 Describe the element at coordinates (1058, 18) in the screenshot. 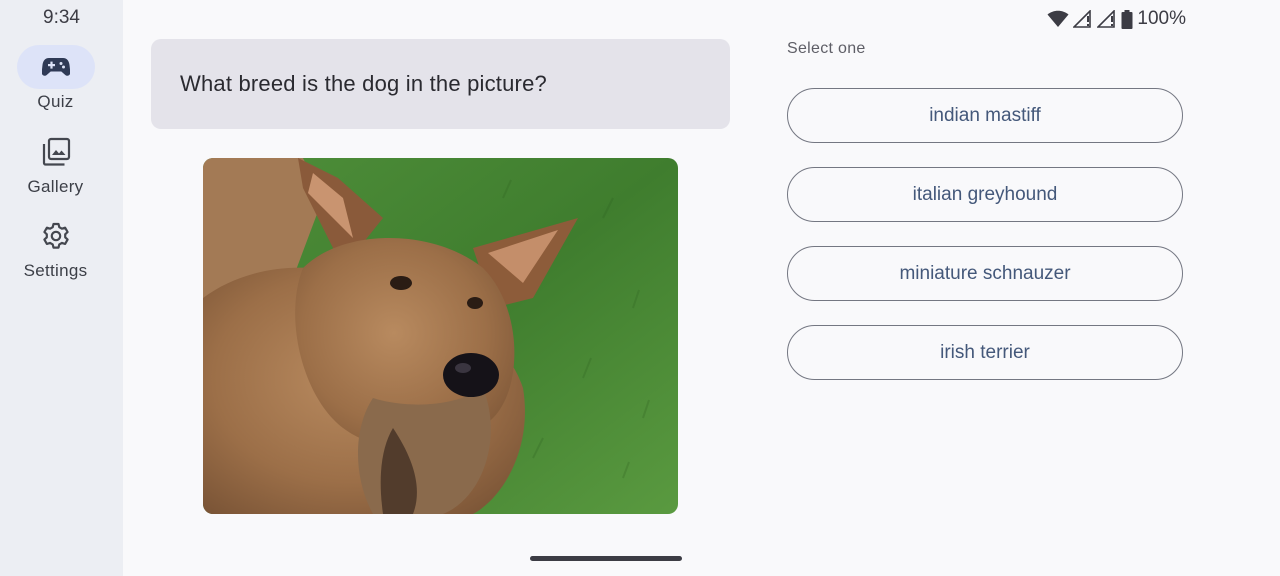

I see `wifi-icon` at that location.